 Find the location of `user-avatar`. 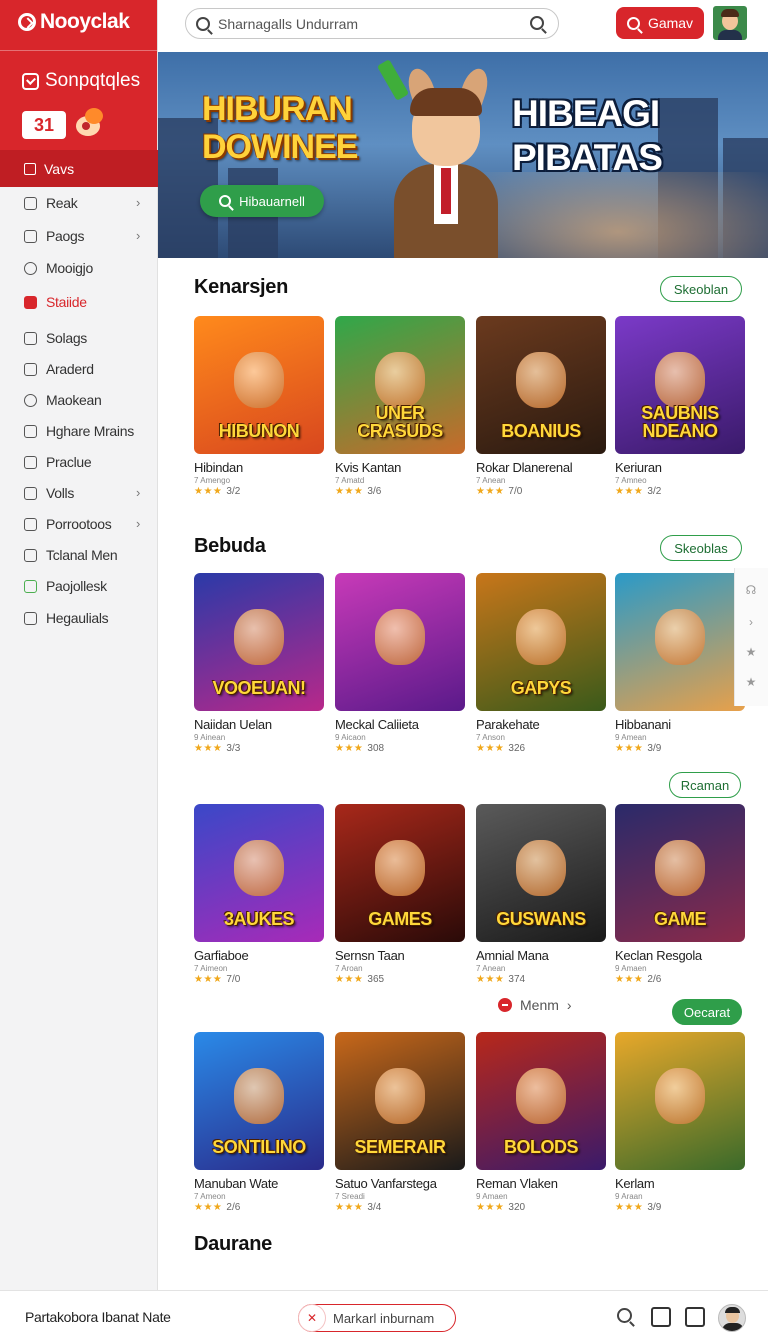

user-avatar is located at coordinates (730, 23).